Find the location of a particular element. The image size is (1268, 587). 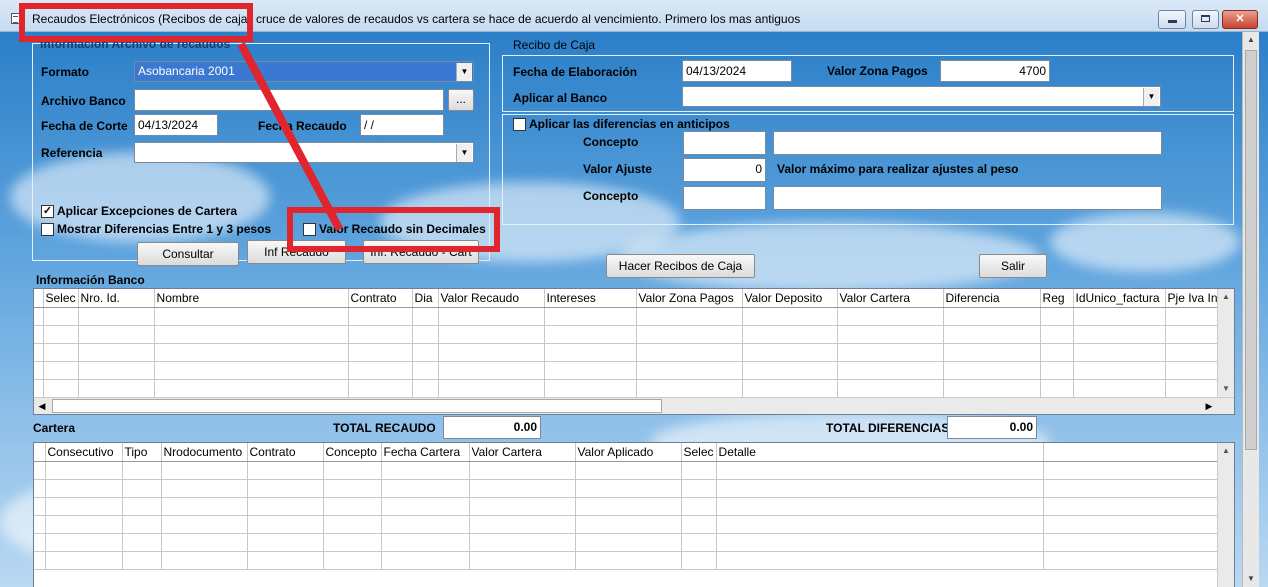

concepto2-code-input is located at coordinates (724, 198).